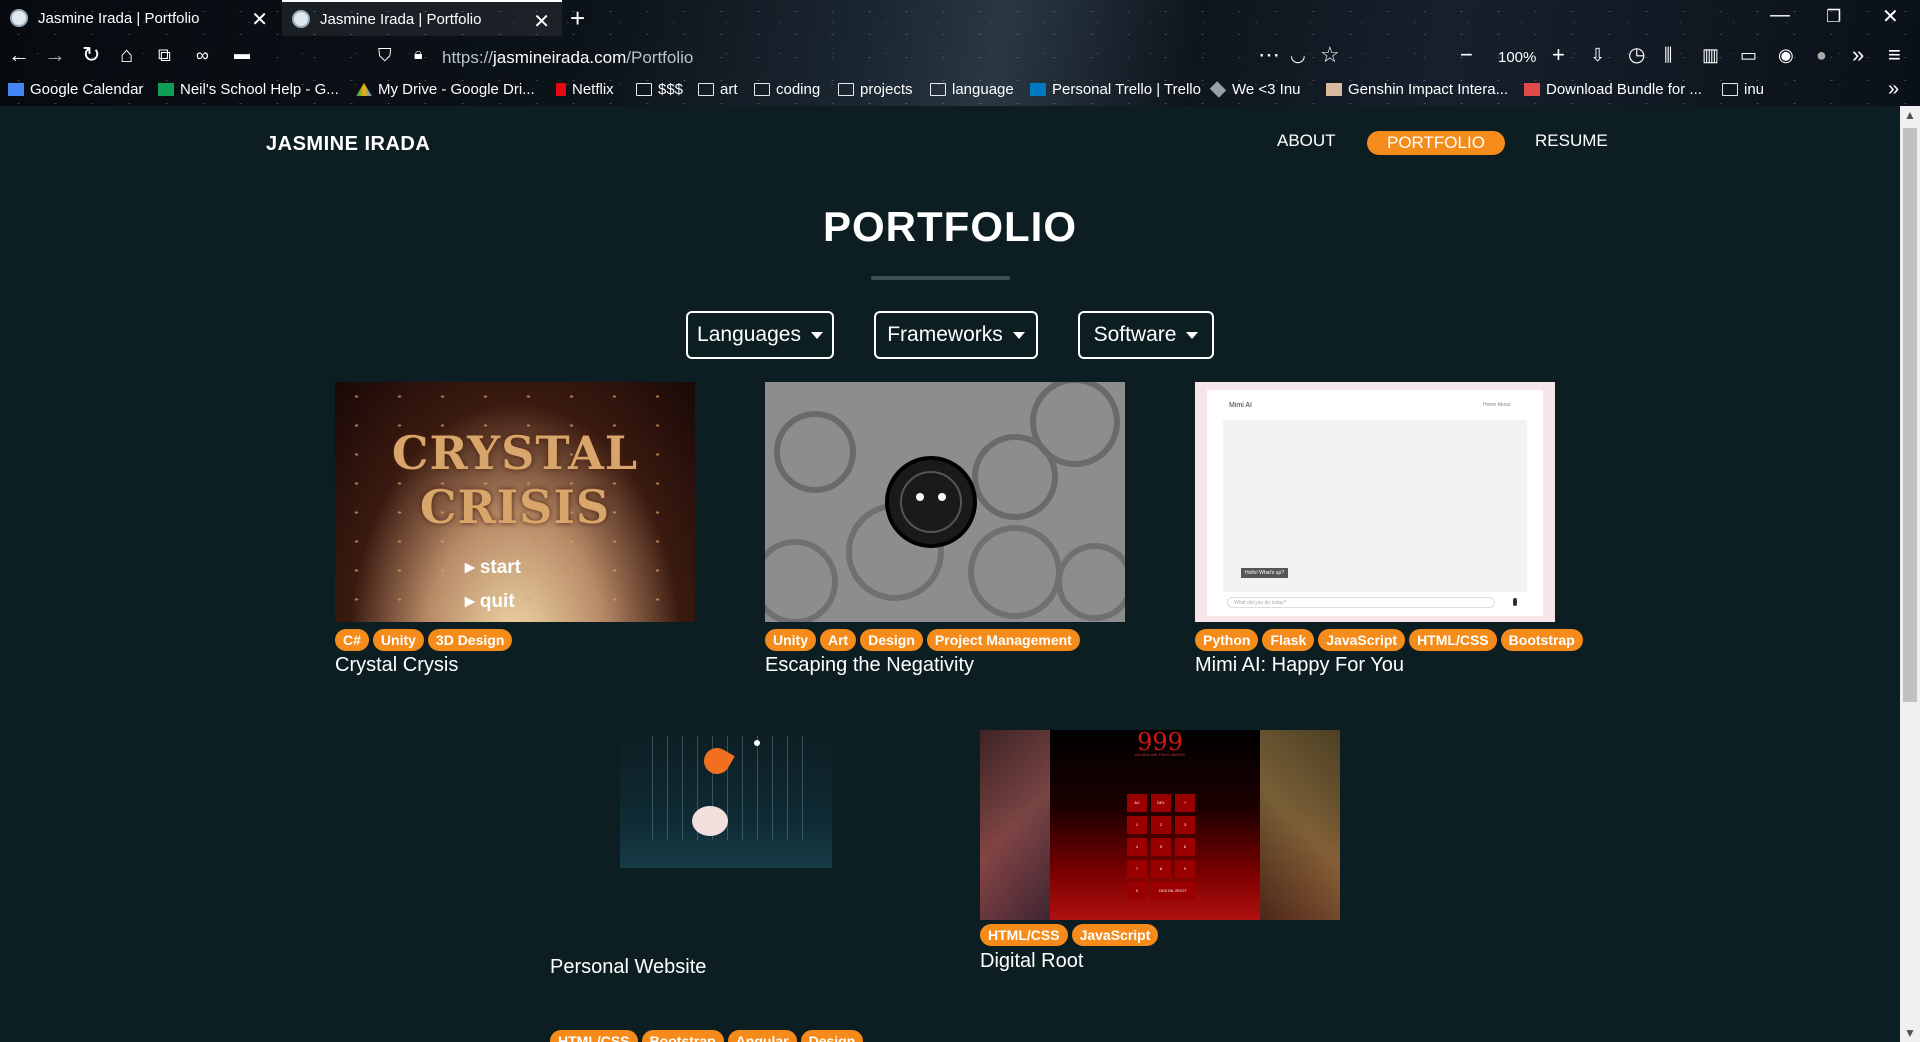  I want to click on page-scrollbar: ▲ ▼, so click(1910, 574).